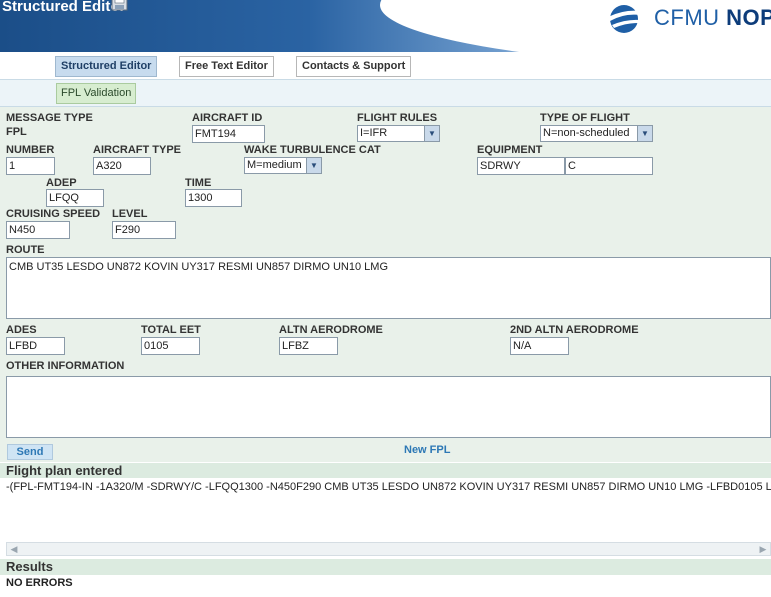 The height and width of the screenshot is (597, 771). Describe the element at coordinates (308, 346) in the screenshot. I see `altn-aerodrome-field` at that location.